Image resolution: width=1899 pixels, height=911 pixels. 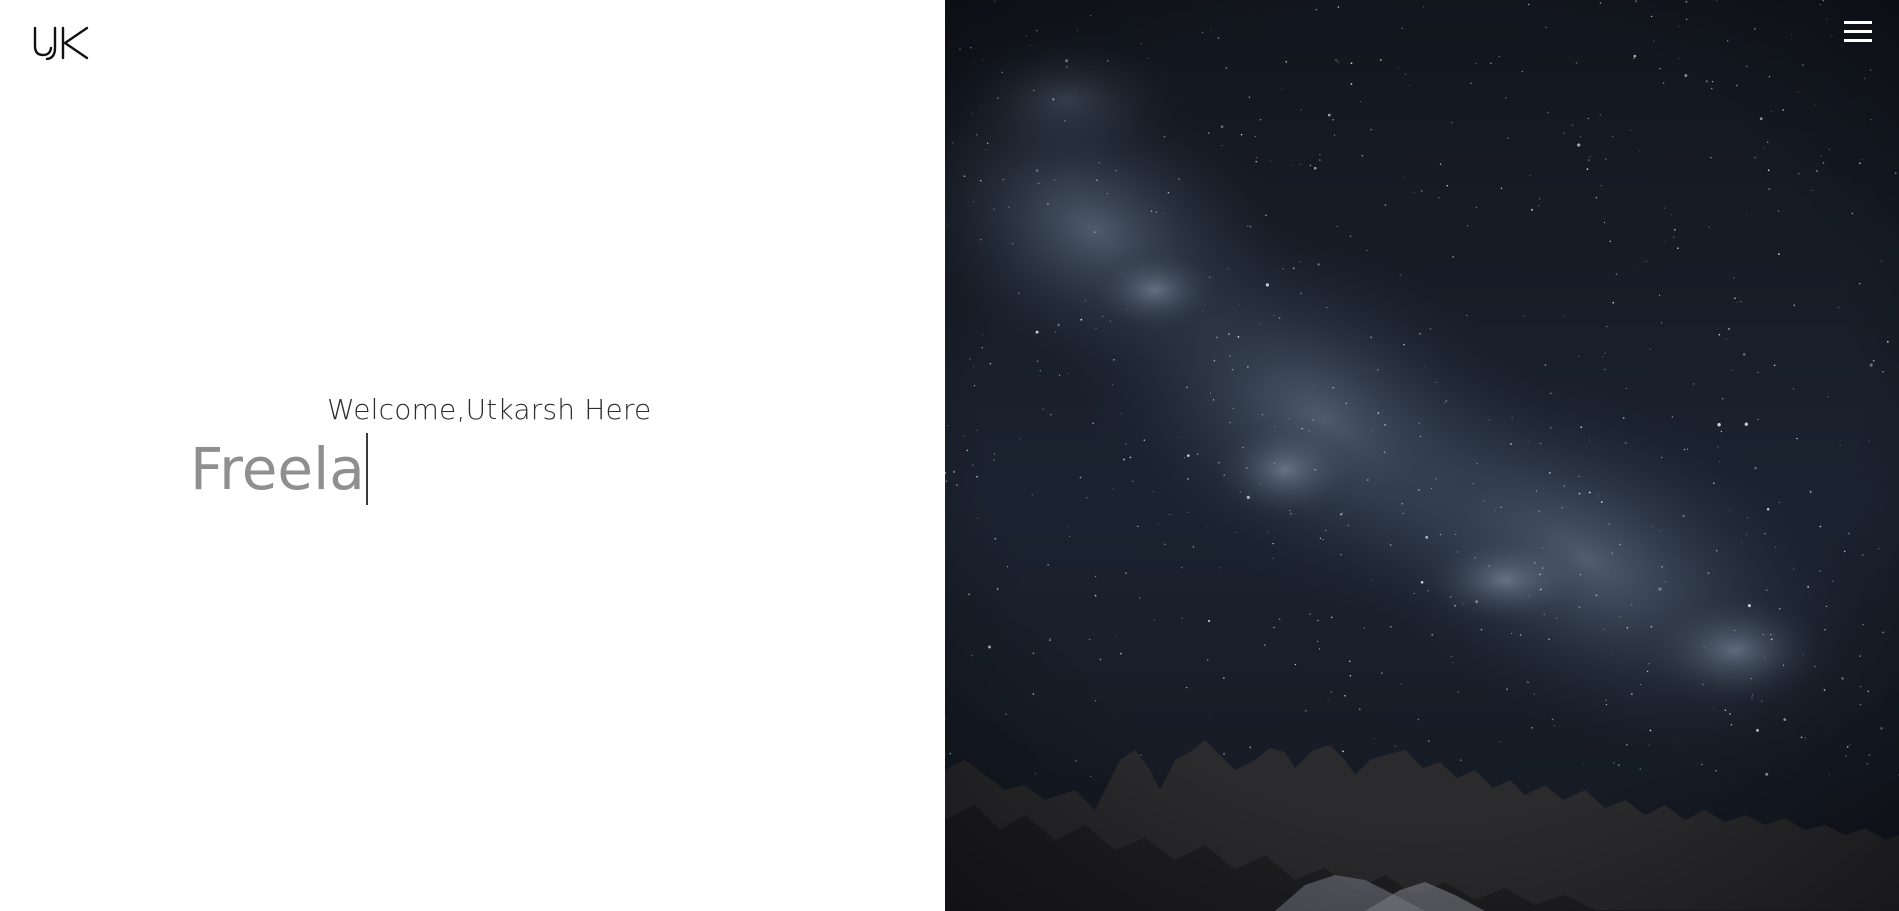 I want to click on uk-logo-icon, so click(x=61, y=43).